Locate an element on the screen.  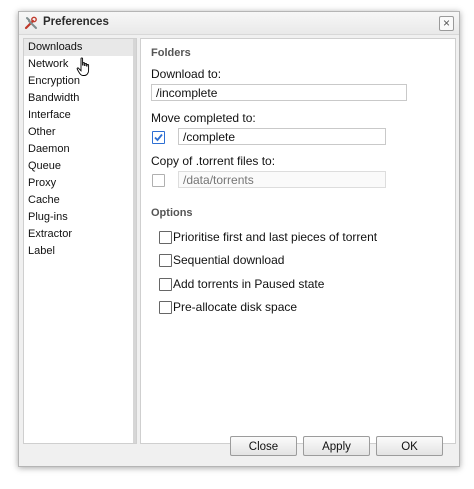
dialog-title: Preferences is located at coordinates (76, 22).